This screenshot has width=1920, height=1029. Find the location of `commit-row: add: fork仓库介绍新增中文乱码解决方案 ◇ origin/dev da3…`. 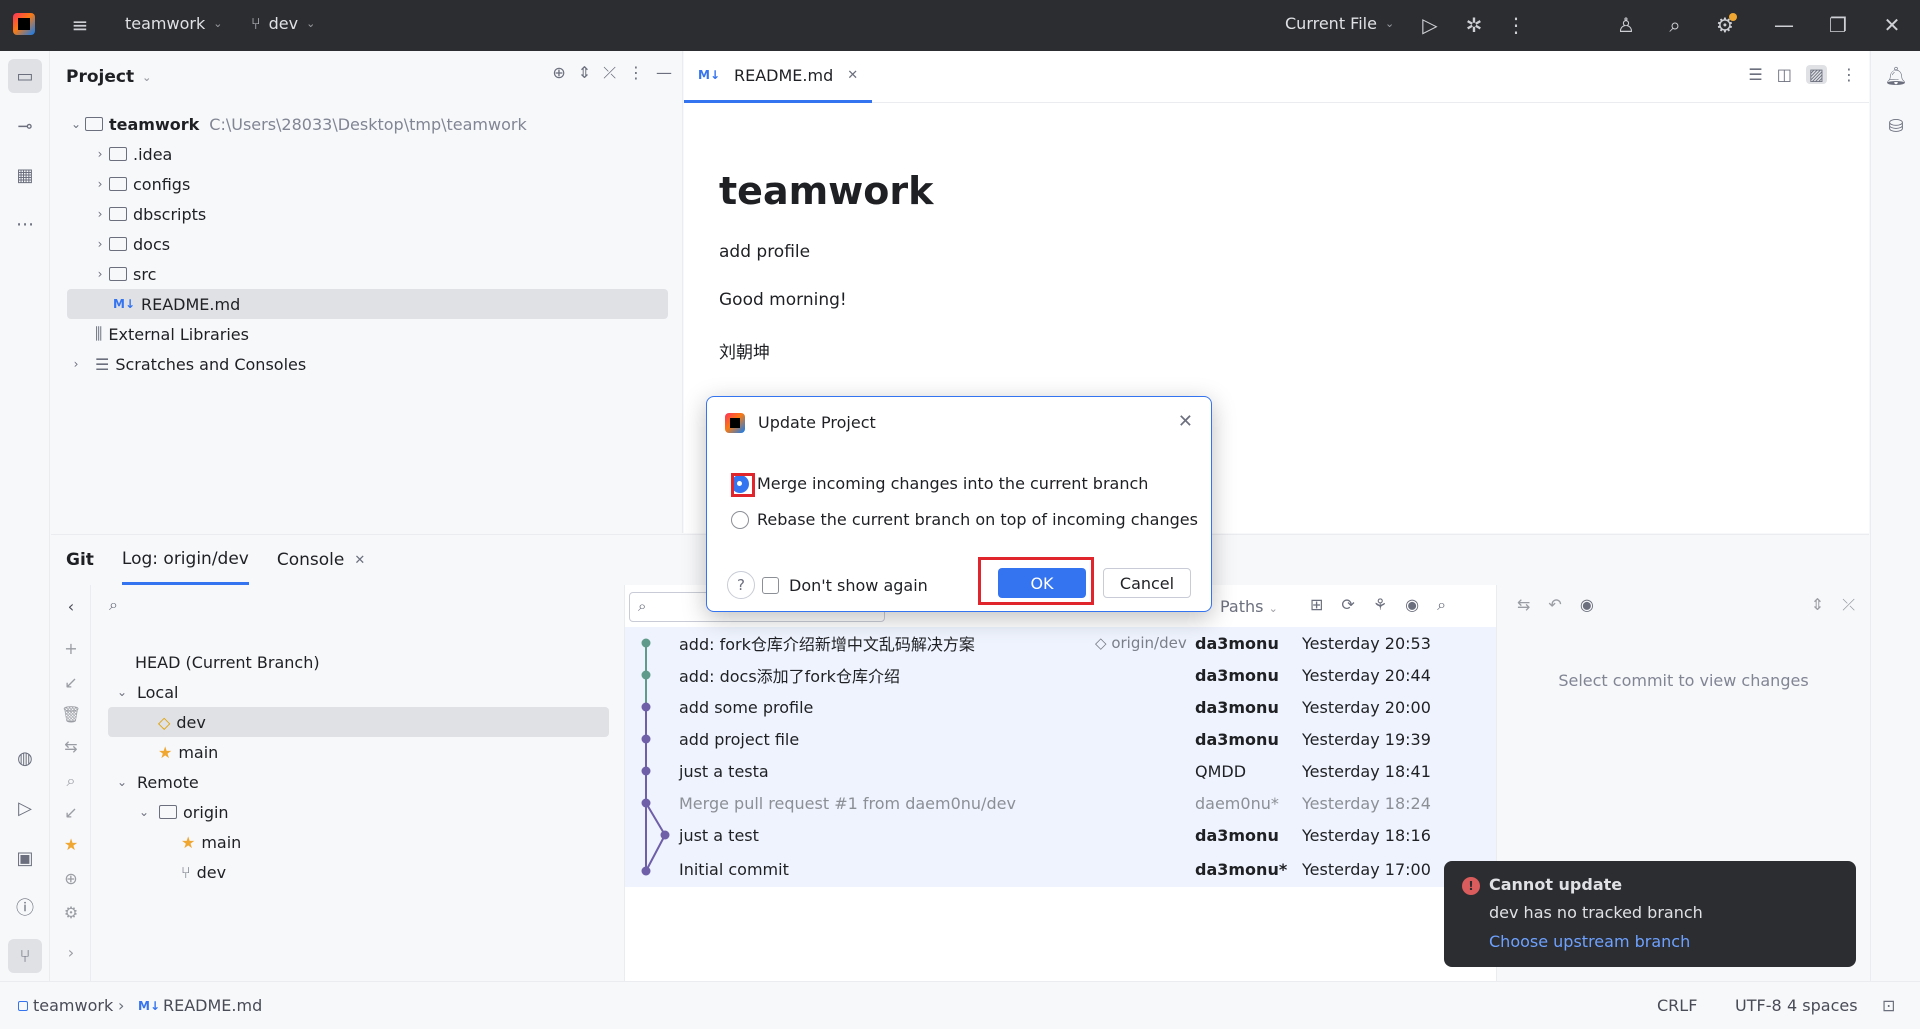

commit-row: add: fork仓库介绍新增中文乱码解决方案 ◇ origin/dev da3… is located at coordinates (1060, 643).